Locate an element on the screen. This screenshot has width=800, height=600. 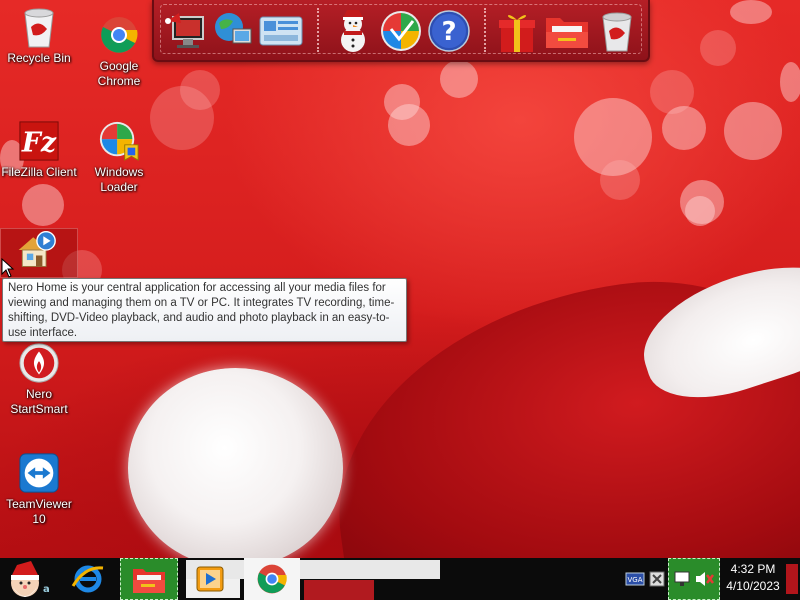
svg-text: VGA is located at coordinates (634, 580).